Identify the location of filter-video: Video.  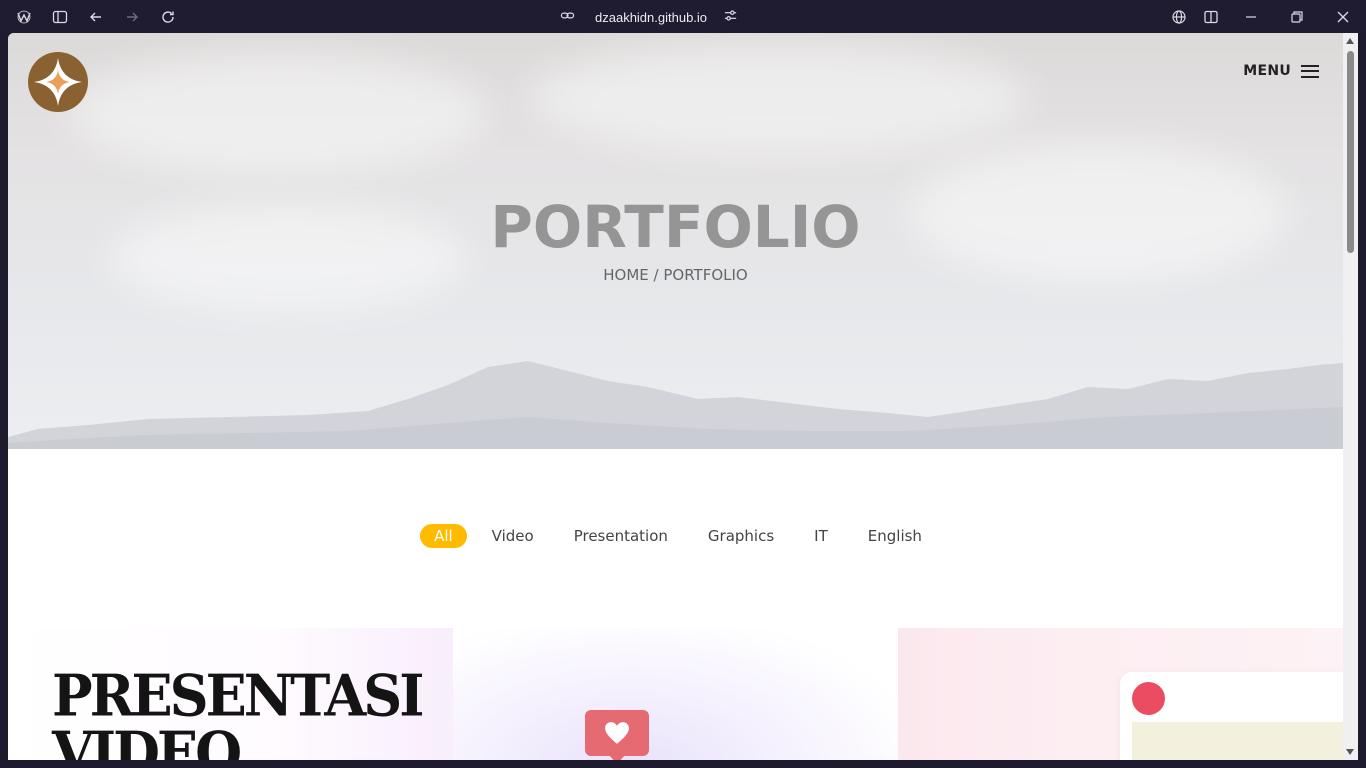
(513, 536).